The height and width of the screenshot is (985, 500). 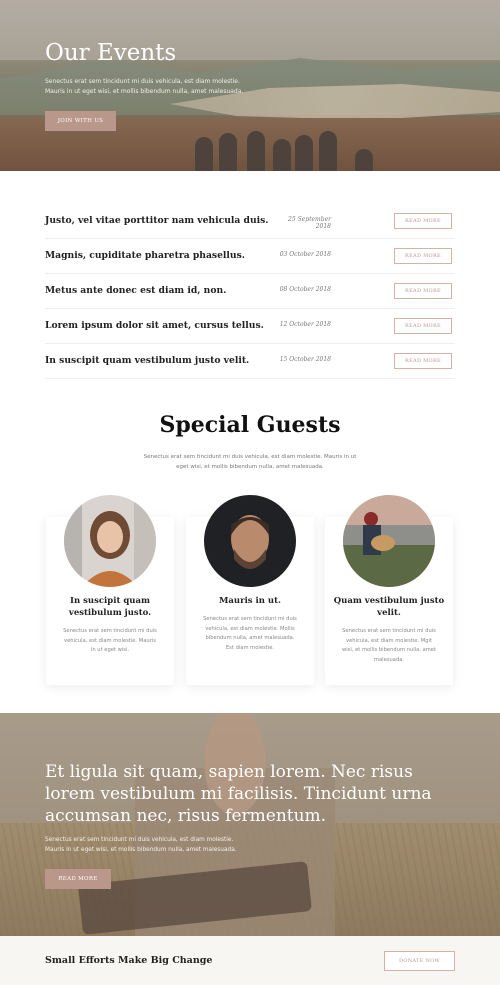 I want to click on hero-title: Our Events, so click(x=111, y=53).